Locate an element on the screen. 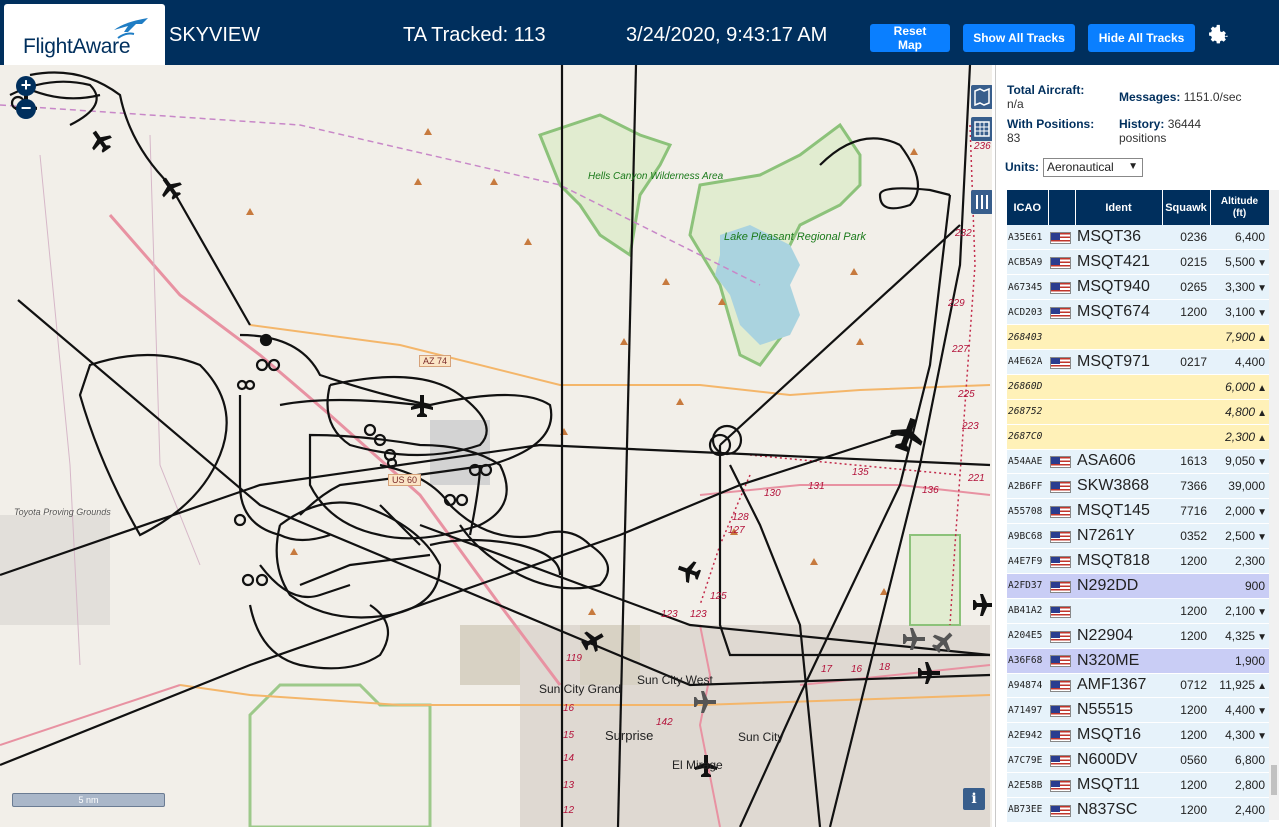  grid-toggle-icon is located at coordinates (981, 129).